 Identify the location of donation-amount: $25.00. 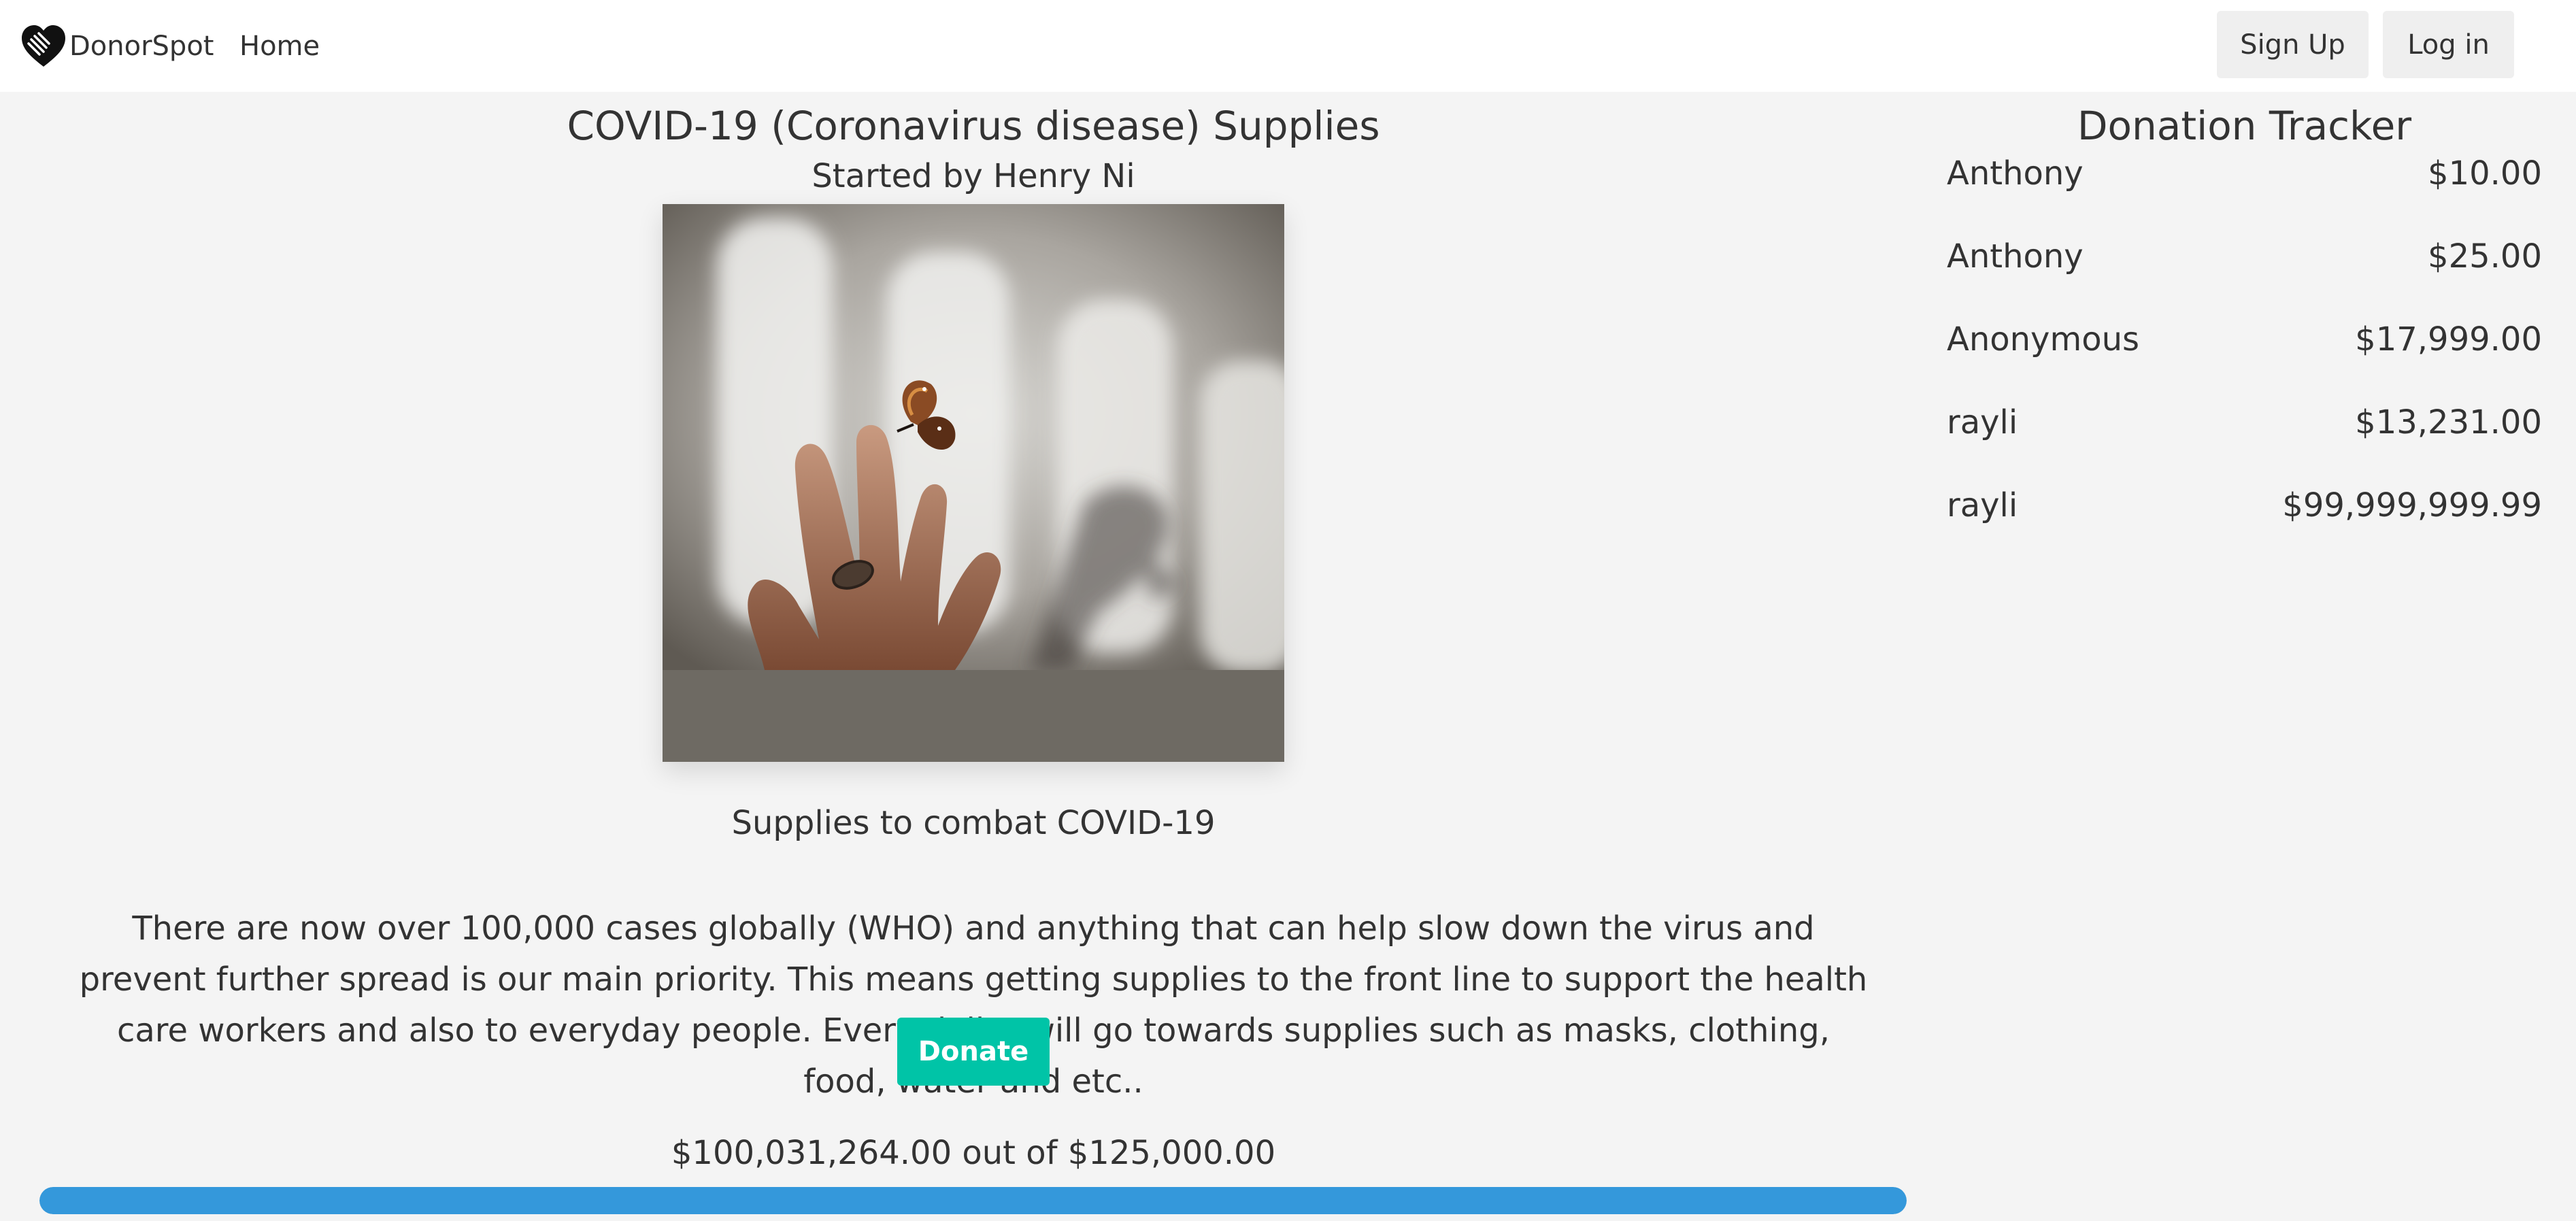
(2485, 256).